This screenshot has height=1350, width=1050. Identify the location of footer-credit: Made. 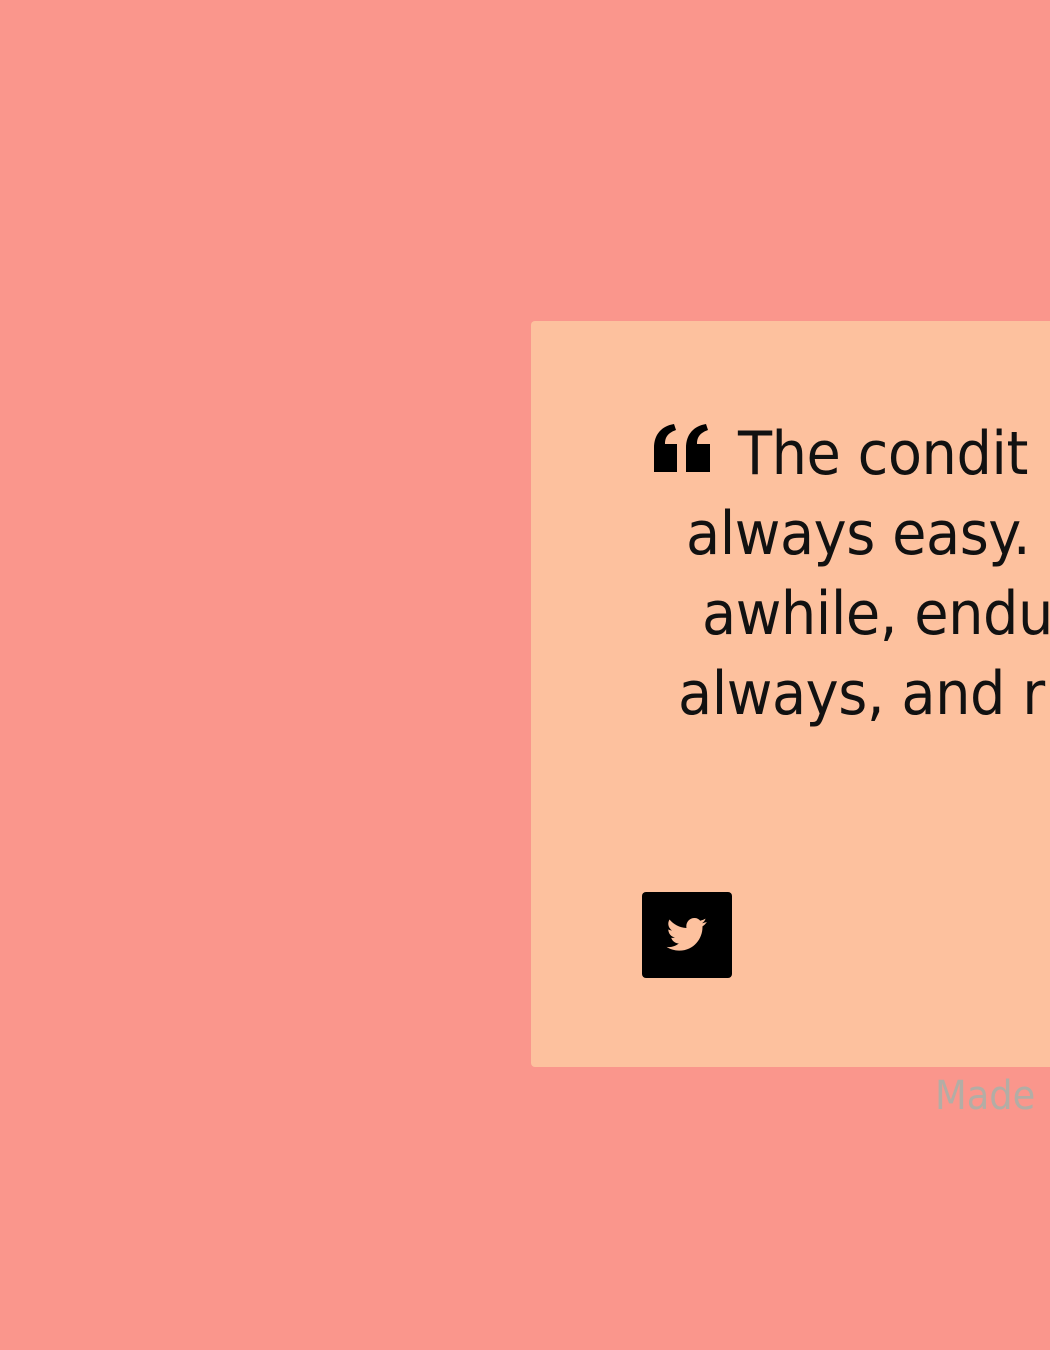
(985, 1096).